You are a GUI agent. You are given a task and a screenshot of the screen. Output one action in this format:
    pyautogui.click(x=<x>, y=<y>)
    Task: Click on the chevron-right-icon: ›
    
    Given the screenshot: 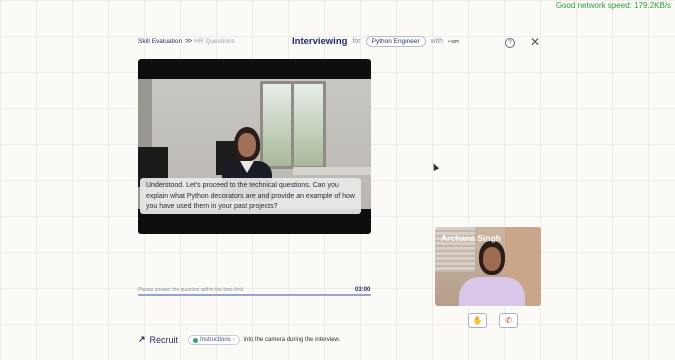 What is the action you would take?
    pyautogui.click(x=233, y=340)
    